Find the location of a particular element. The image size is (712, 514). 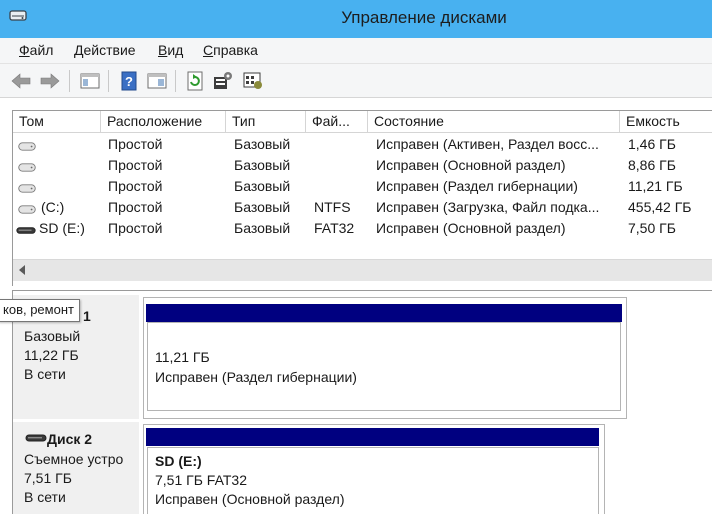

volume-filesystem: FAT32 is located at coordinates (334, 228).